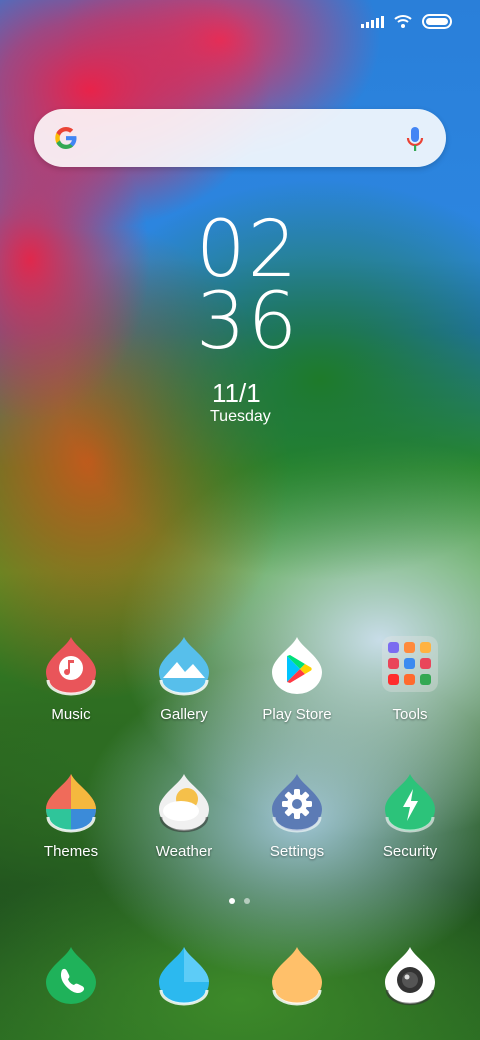 The height and width of the screenshot is (1040, 480). I want to click on clock-day: Tuesday, so click(240, 416).